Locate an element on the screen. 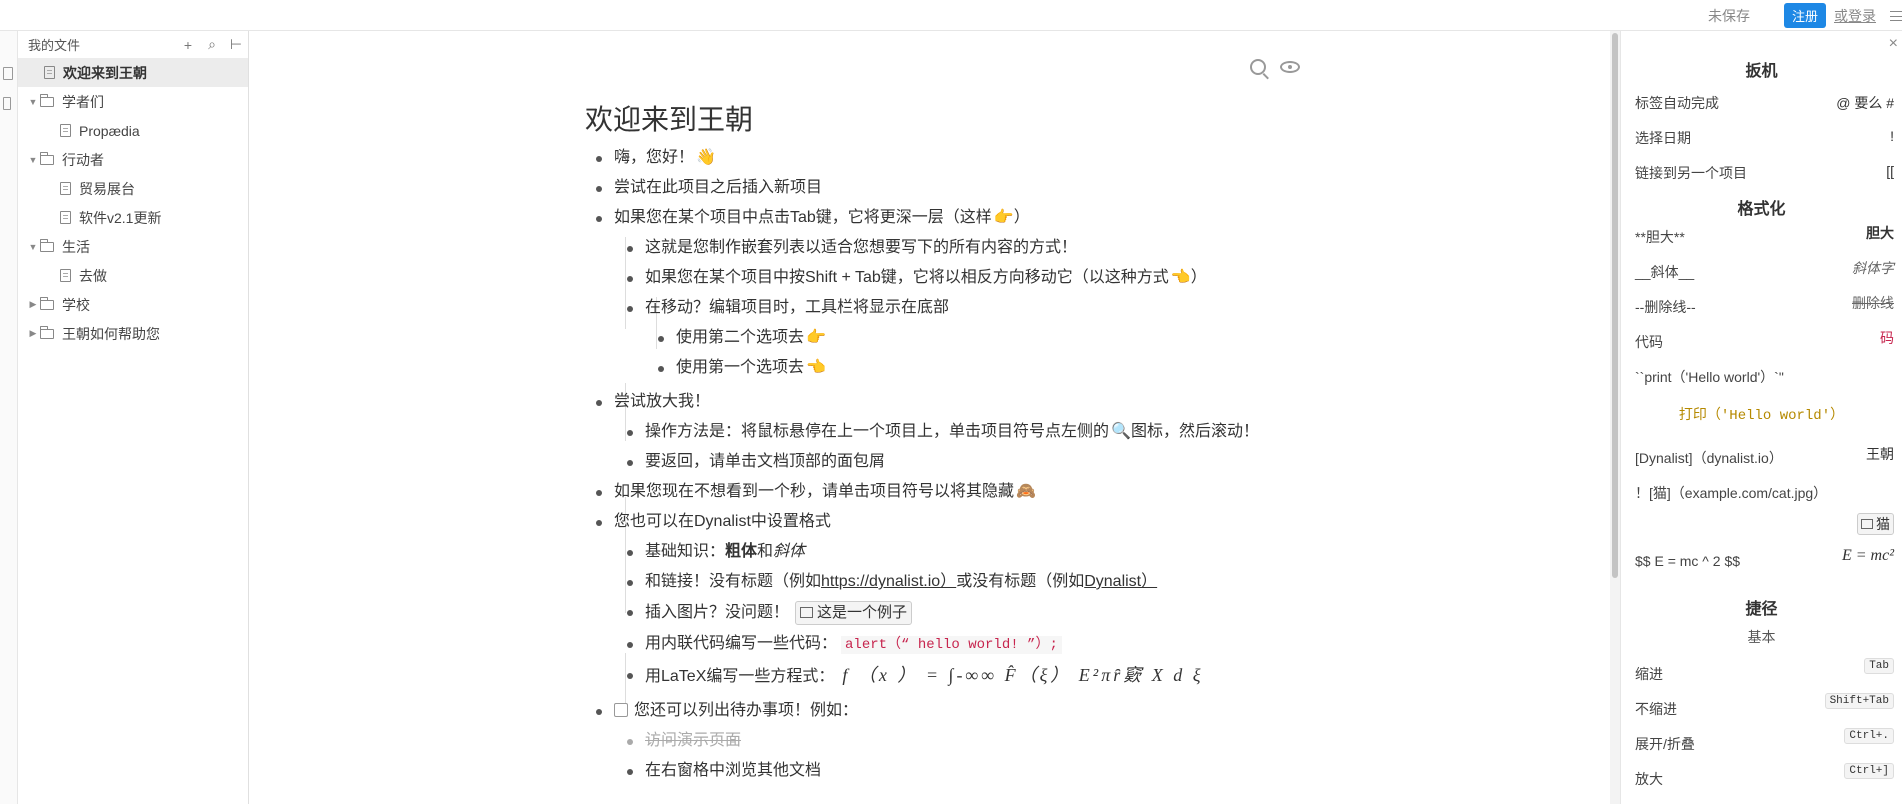 The height and width of the screenshot is (804, 1902). scrollbar-thumb is located at coordinates (1615, 305).